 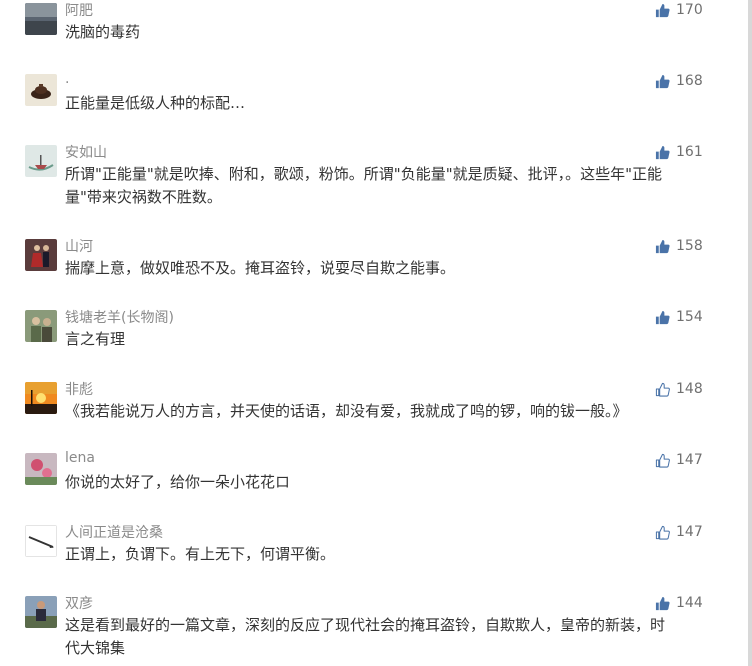 I want to click on like-count: 168, so click(x=689, y=81).